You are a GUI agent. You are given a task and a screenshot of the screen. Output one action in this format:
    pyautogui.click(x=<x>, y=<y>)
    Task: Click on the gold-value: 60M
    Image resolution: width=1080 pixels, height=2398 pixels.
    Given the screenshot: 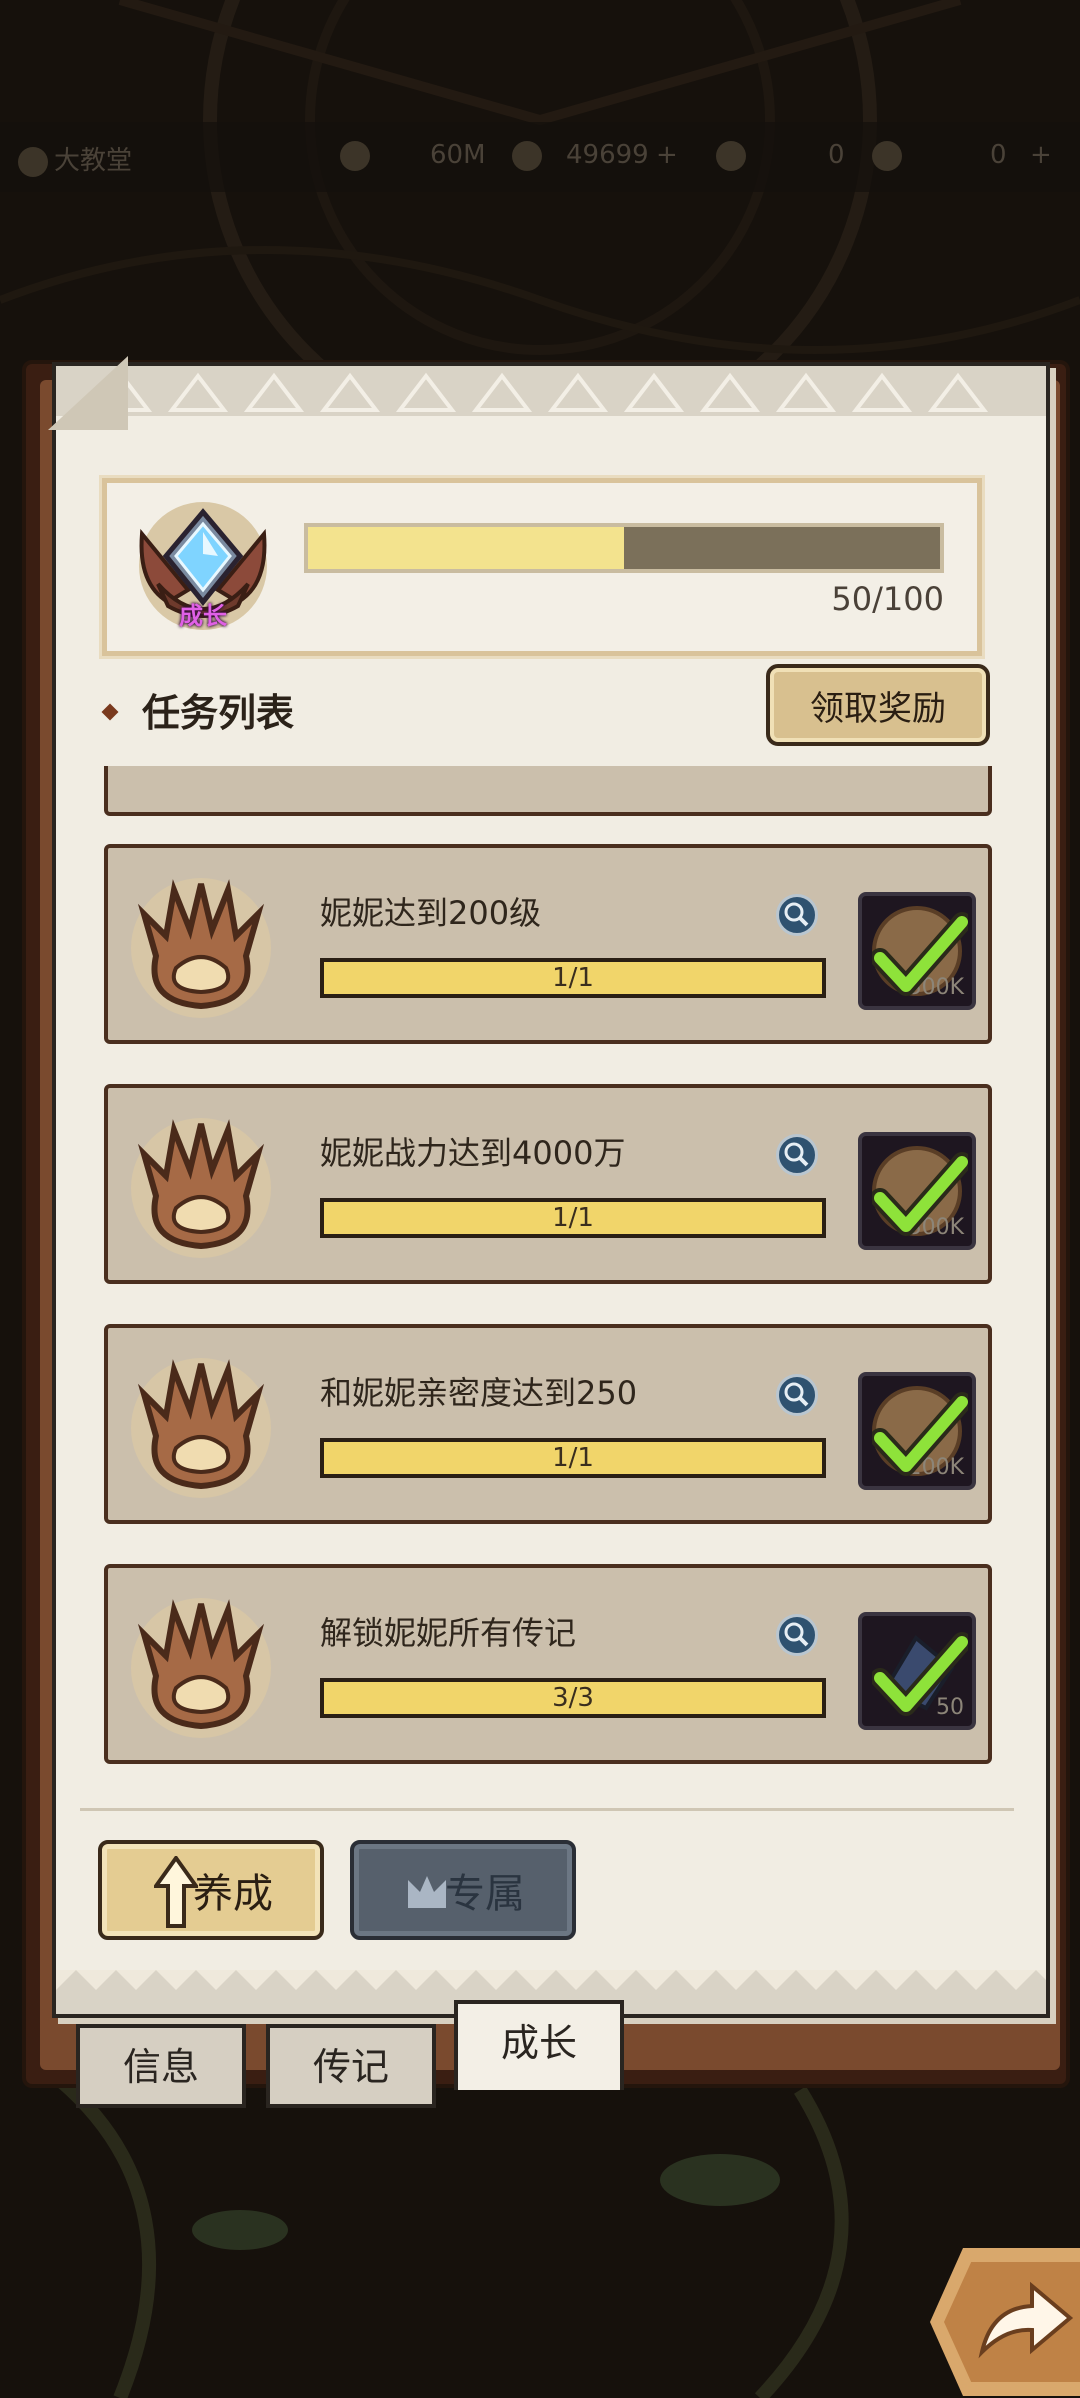 What is the action you would take?
    pyautogui.click(x=458, y=155)
    